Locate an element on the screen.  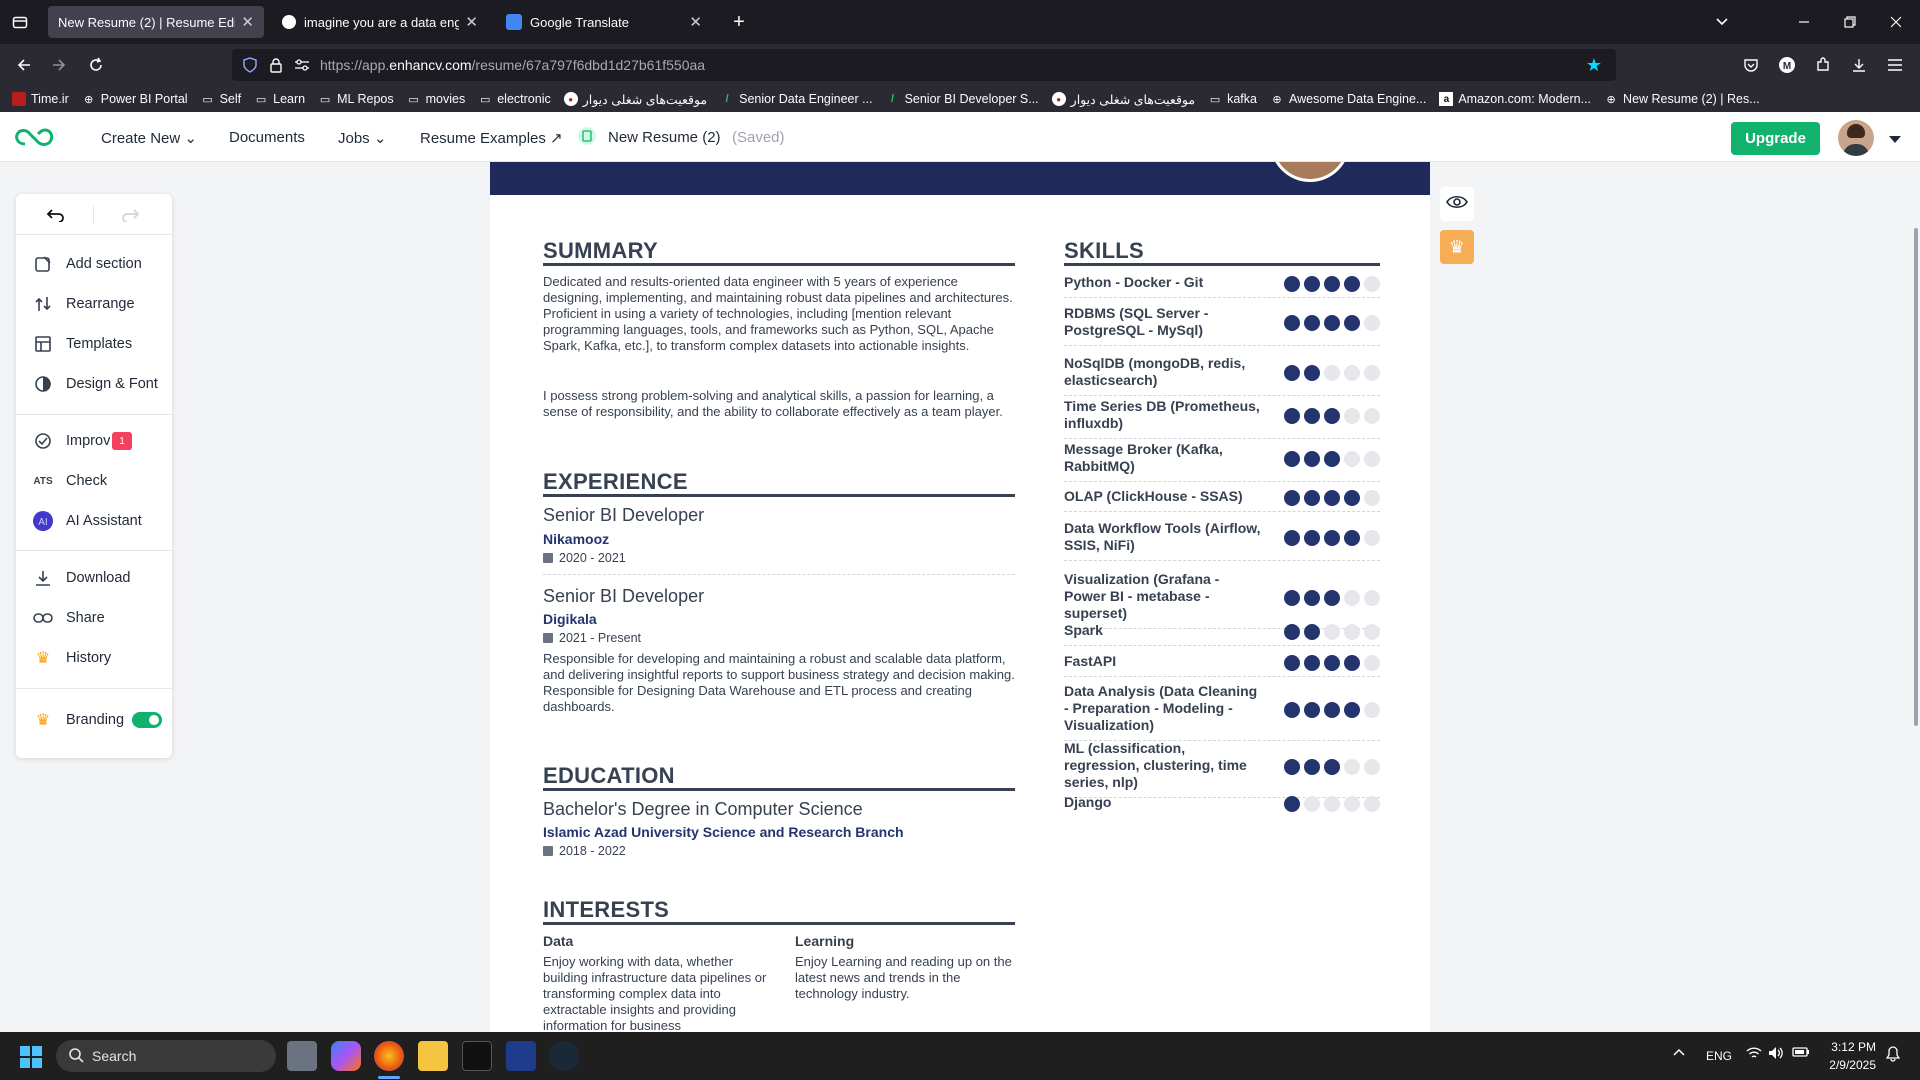
add-section-button: Add section is located at coordinates (94, 264).